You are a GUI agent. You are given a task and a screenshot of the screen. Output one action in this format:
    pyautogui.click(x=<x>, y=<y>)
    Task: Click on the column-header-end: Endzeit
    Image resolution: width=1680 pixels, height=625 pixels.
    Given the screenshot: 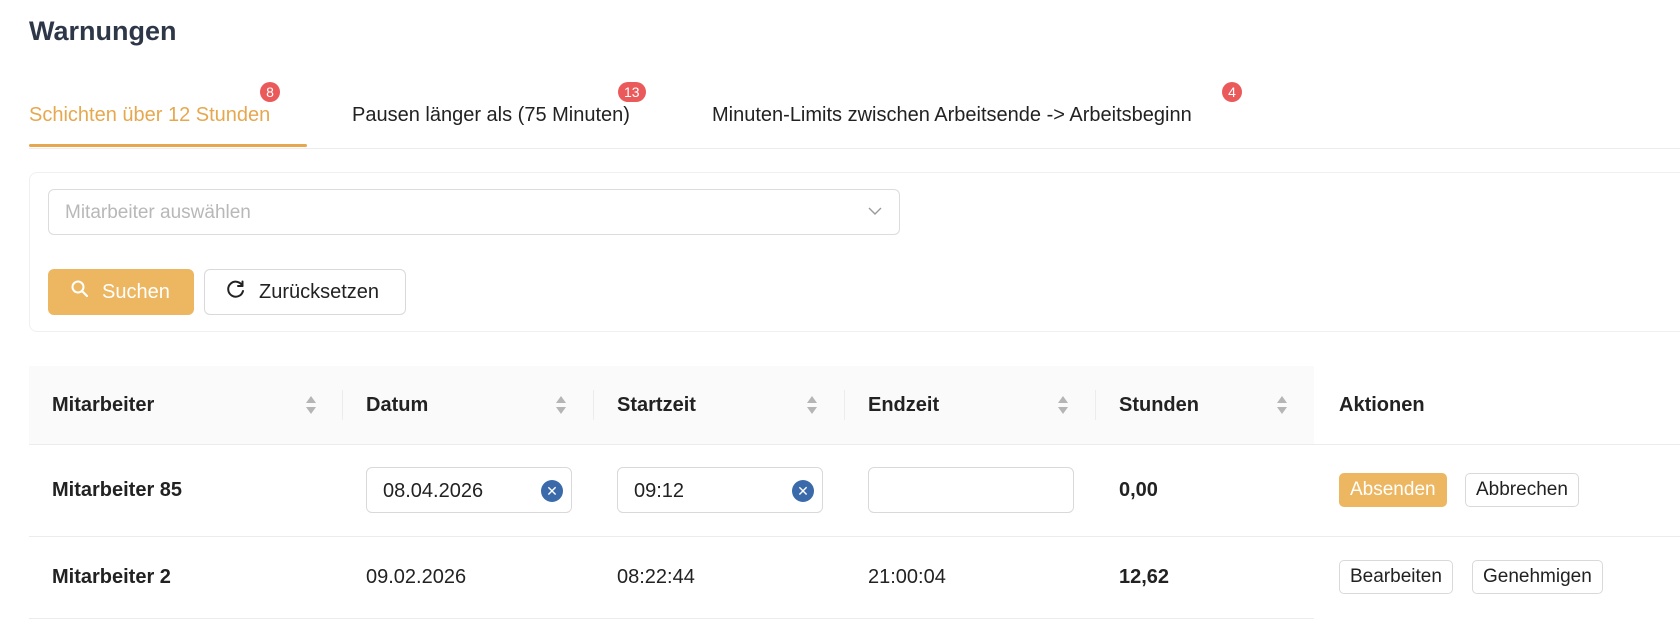 What is the action you would take?
    pyautogui.click(x=903, y=405)
    